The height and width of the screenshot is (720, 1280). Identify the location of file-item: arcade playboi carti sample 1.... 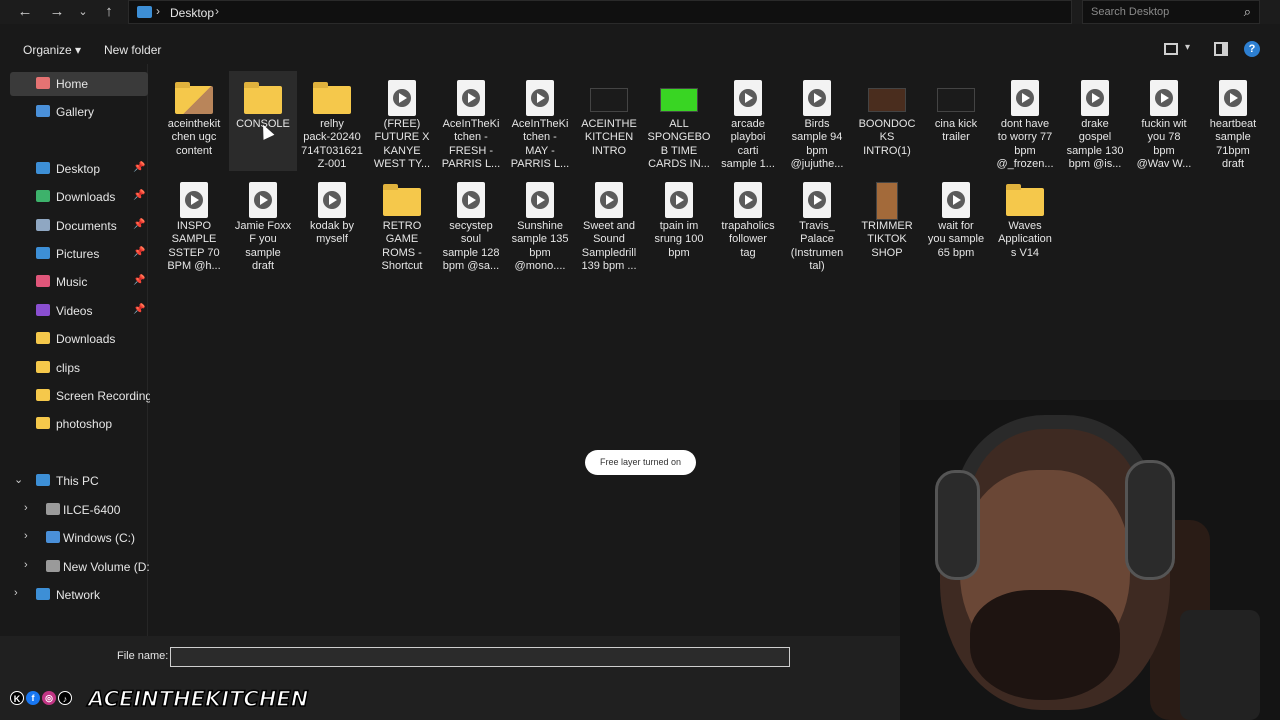
(748, 121).